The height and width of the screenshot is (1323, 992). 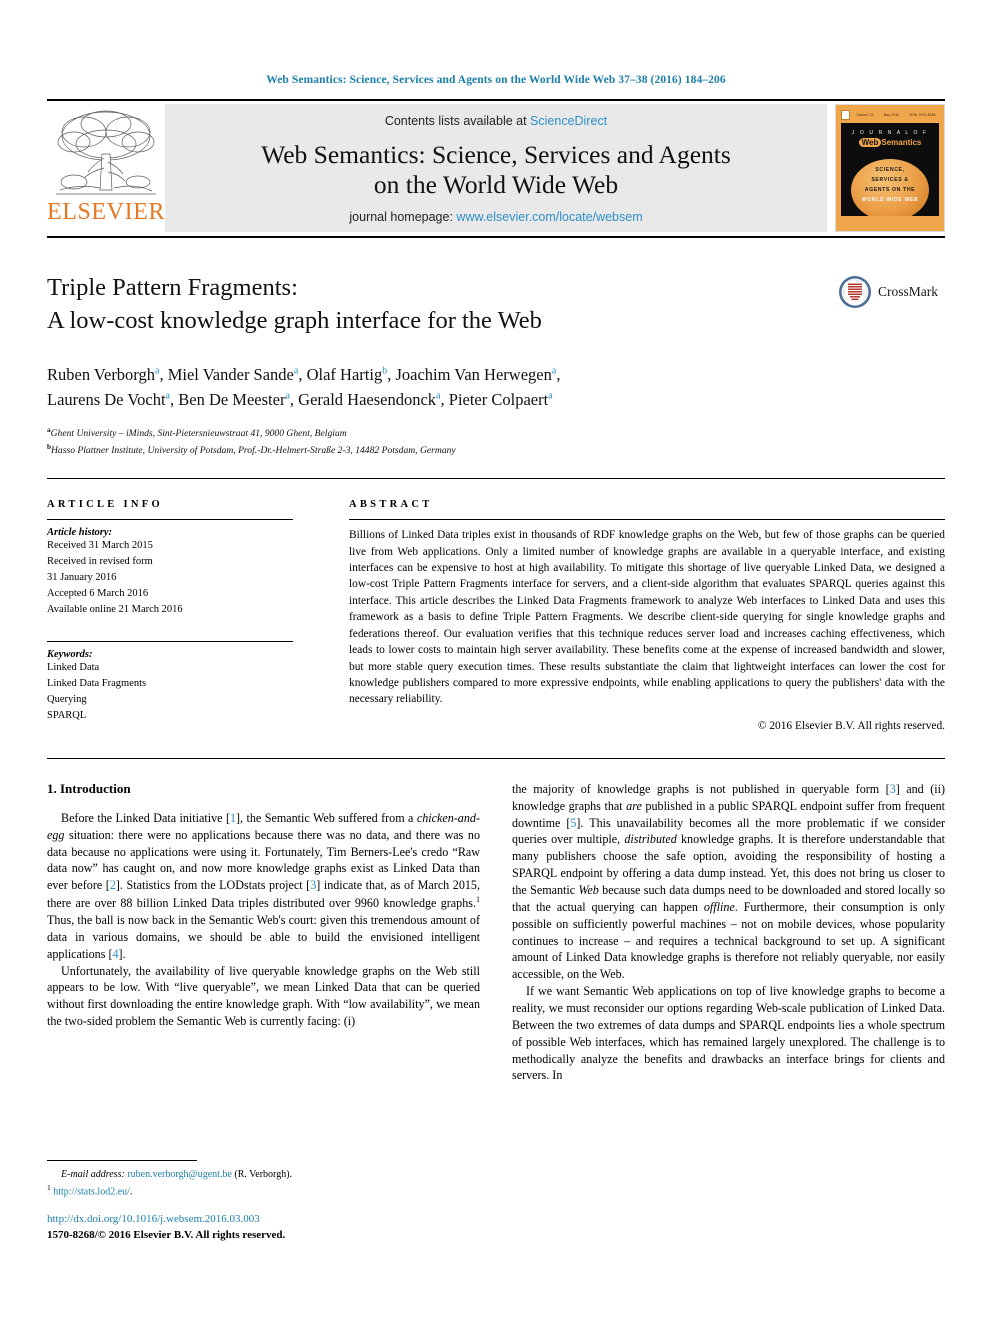 What do you see at coordinates (549, 217) in the screenshot?
I see `journal-homepage-link: www.elsevier.com/locate/websem` at bounding box center [549, 217].